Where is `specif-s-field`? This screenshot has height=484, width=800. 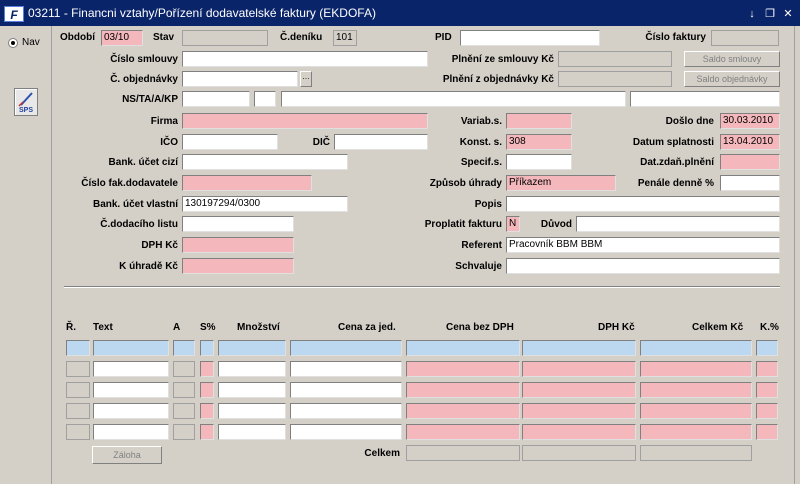 specif-s-field is located at coordinates (539, 162).